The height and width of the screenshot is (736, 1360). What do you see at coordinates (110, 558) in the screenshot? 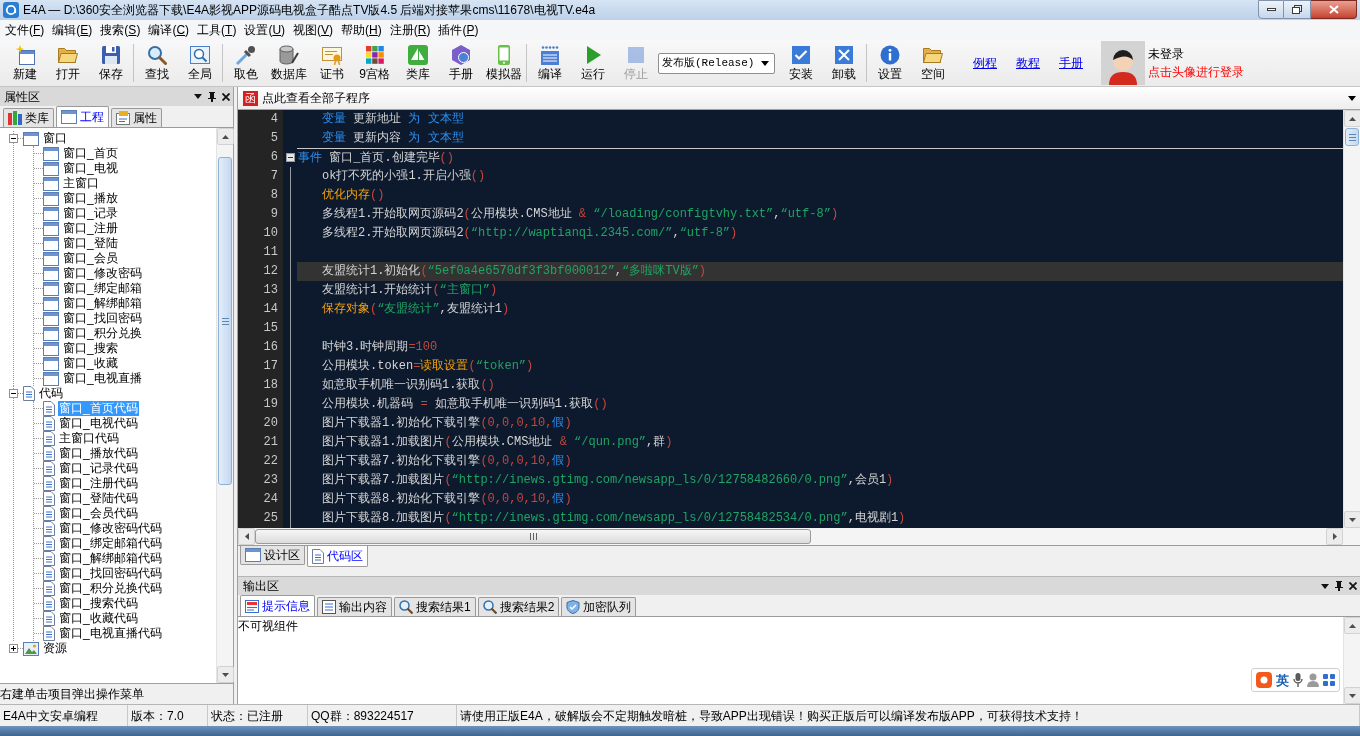
I see `tree-item: 窗口_解绑邮箱代码` at bounding box center [110, 558].